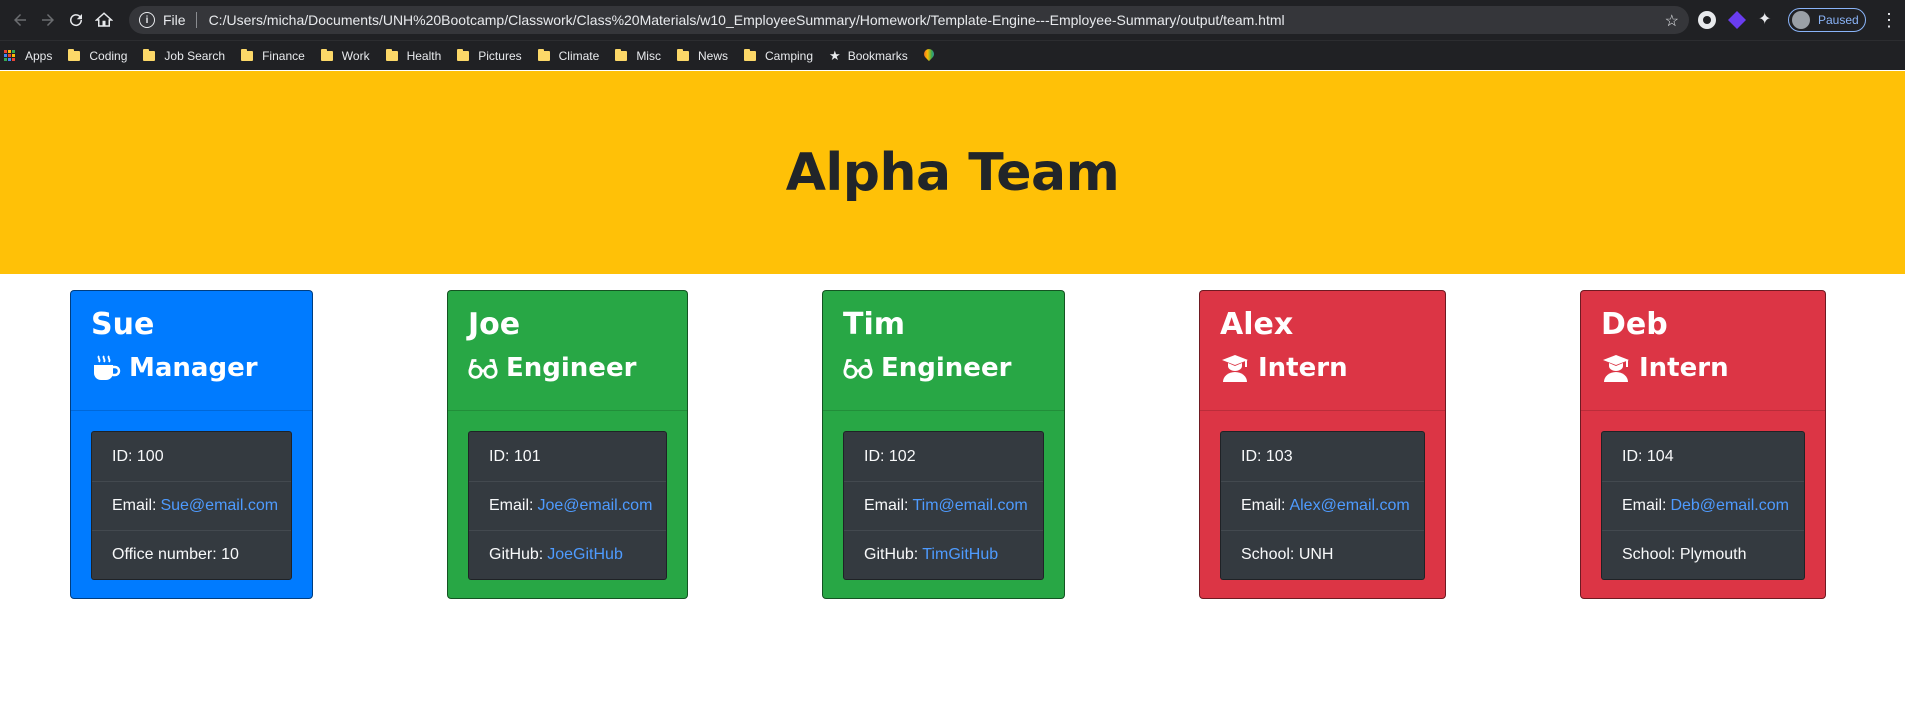  I want to click on extension-icon, so click(1707, 20).